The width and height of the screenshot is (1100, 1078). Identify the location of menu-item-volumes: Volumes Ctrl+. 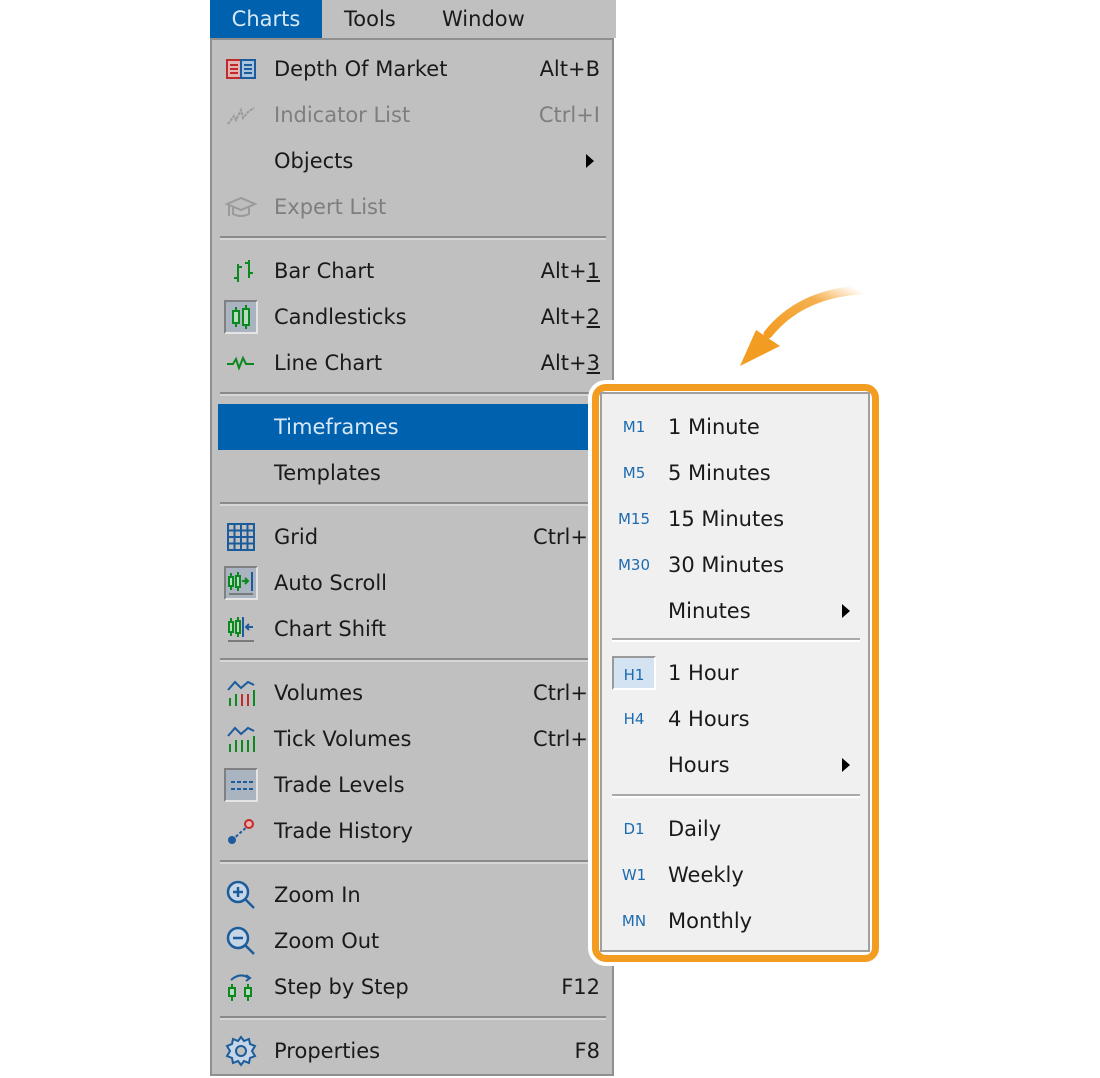
(414, 693).